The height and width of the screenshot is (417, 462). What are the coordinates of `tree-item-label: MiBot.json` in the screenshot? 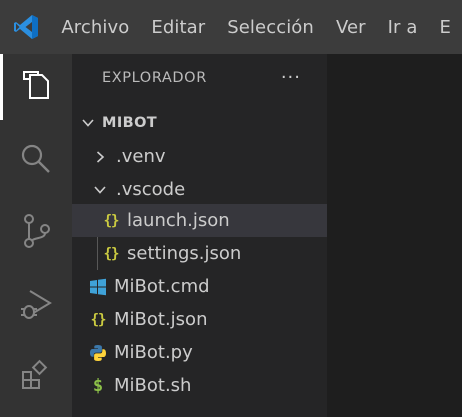 It's located at (161, 319).